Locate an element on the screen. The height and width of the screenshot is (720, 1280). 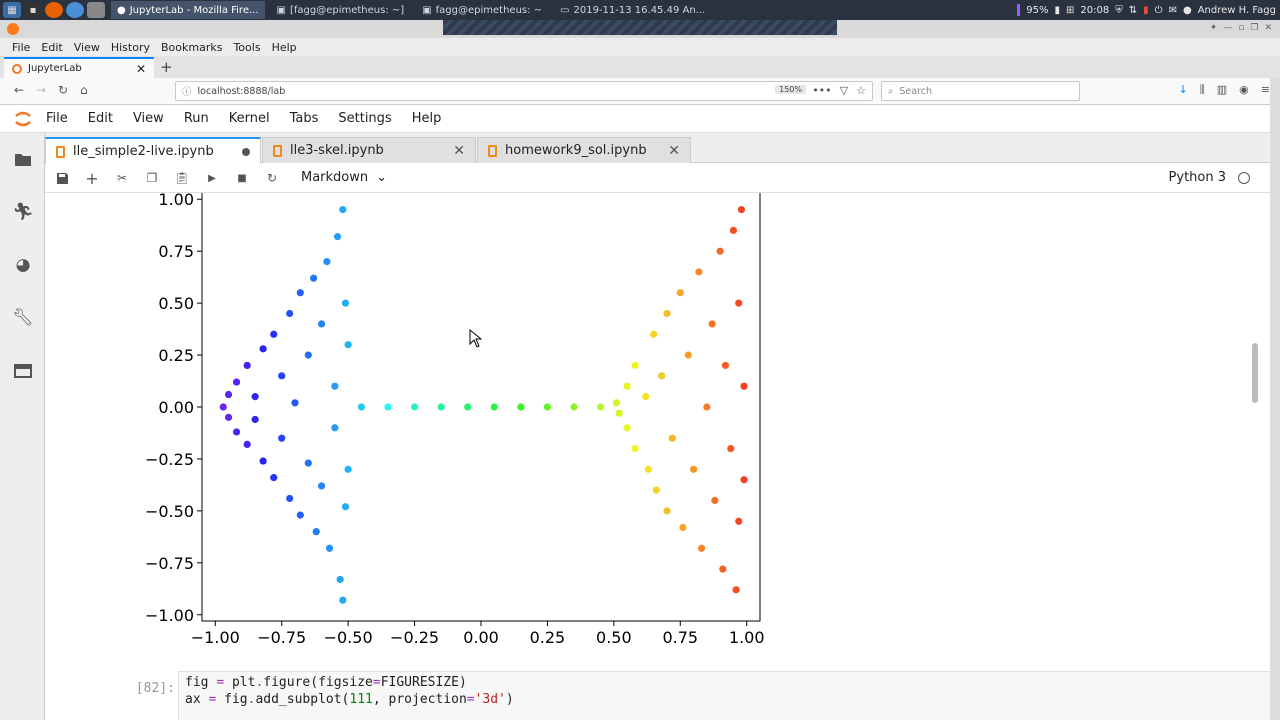
jp-menu-file: File is located at coordinates (57, 118).